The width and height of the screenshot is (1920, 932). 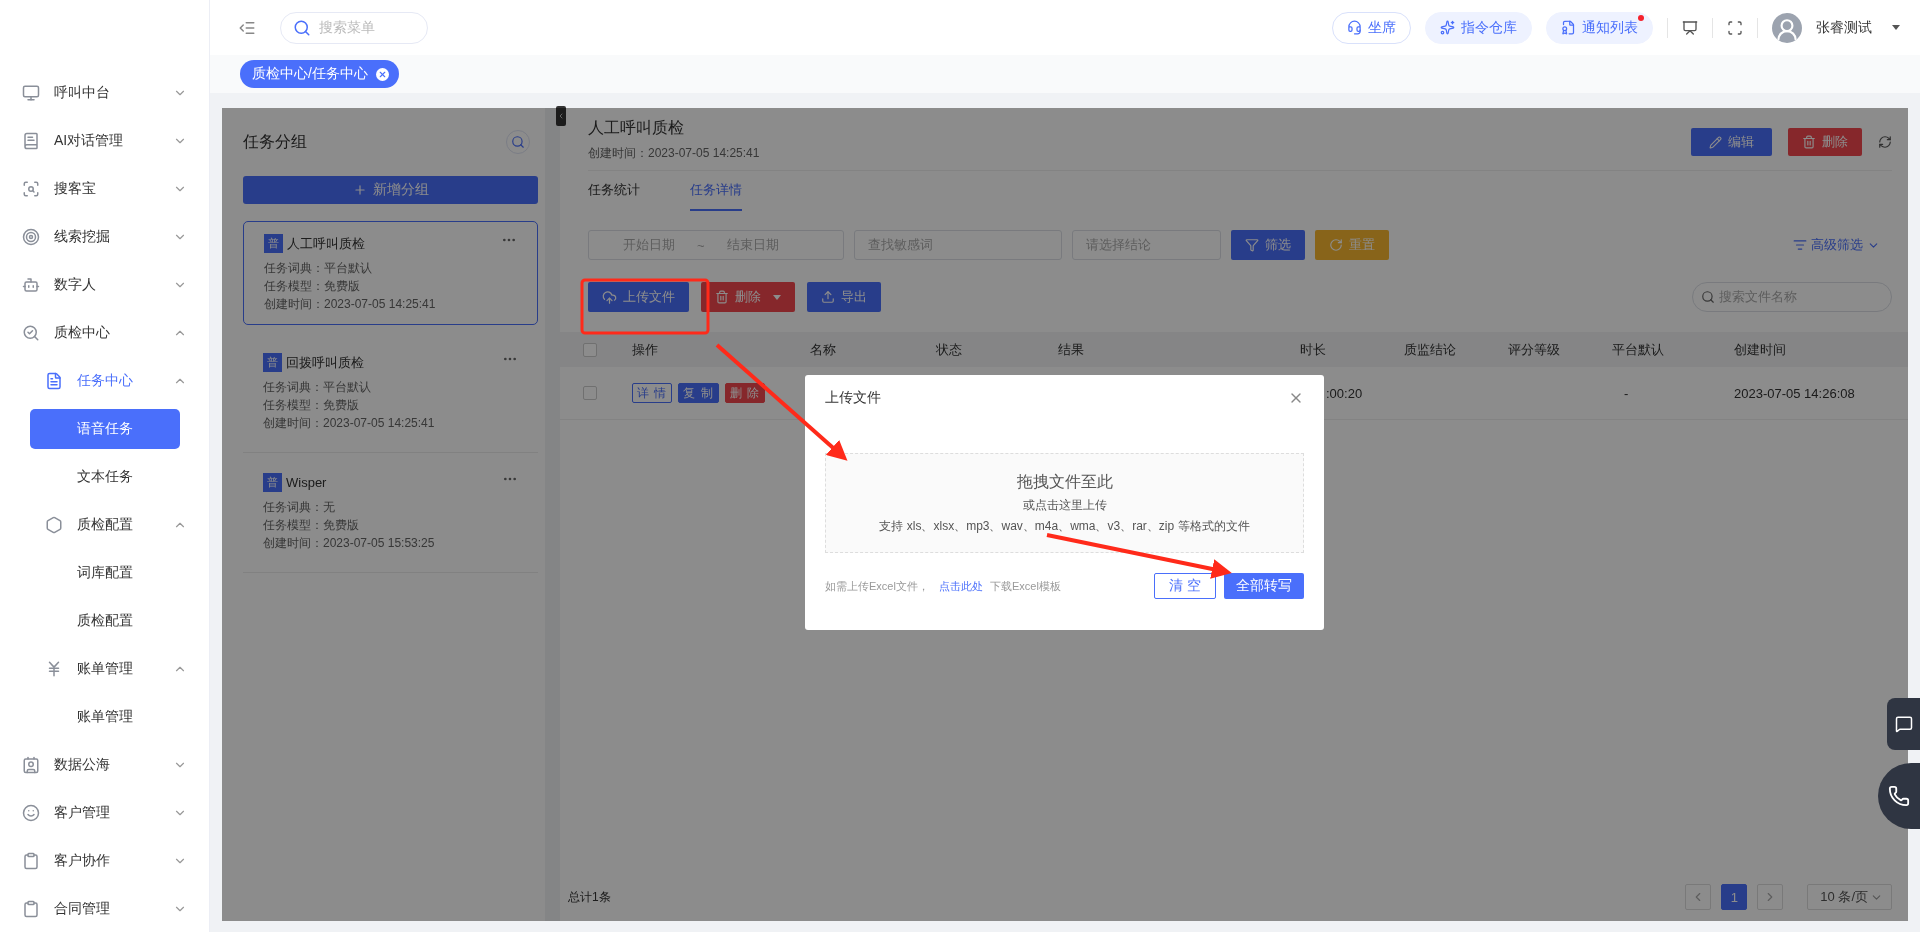 I want to click on tab: 任务详情, so click(x=716, y=191).